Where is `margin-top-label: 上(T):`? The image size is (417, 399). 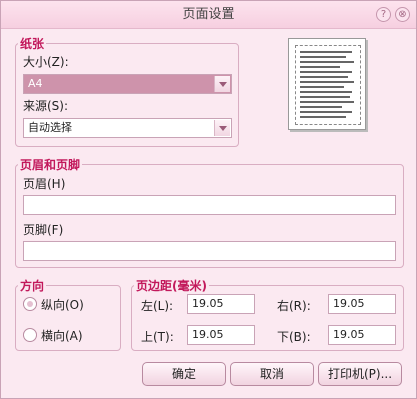
margin-top-label: 上(T): is located at coordinates (157, 337).